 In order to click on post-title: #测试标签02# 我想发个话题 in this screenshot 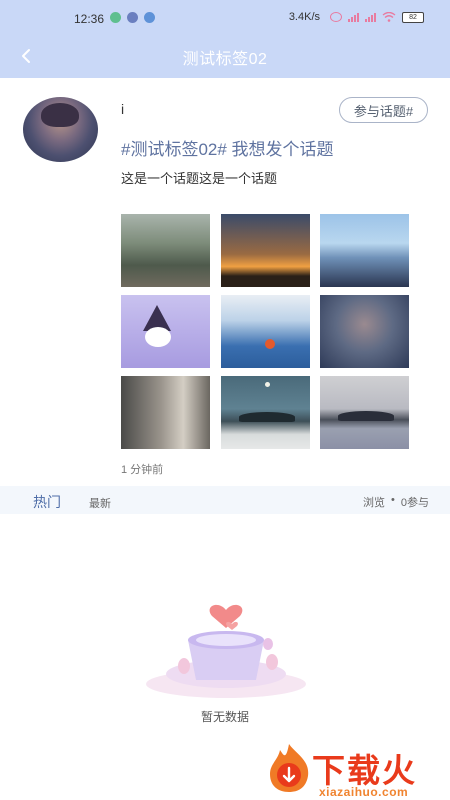, I will do `click(227, 149)`.